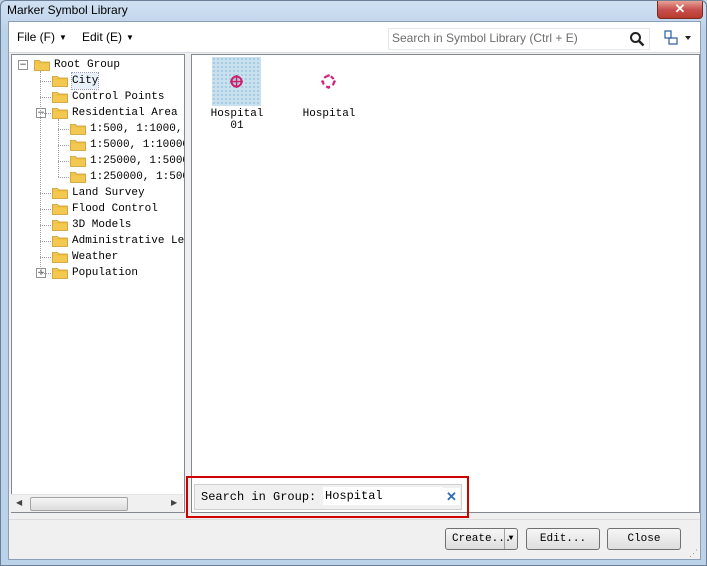  What do you see at coordinates (105, 273) in the screenshot?
I see `tree-item-label: Population` at bounding box center [105, 273].